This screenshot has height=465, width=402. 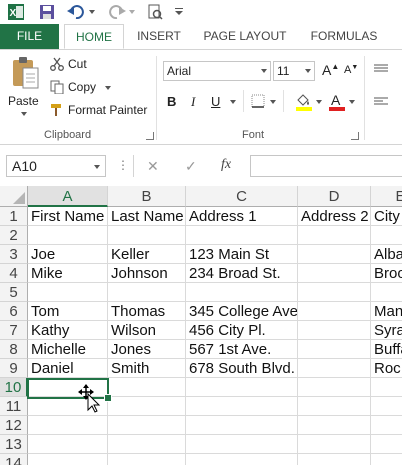 I want to click on cell-d1: Address 2, so click(x=334, y=216).